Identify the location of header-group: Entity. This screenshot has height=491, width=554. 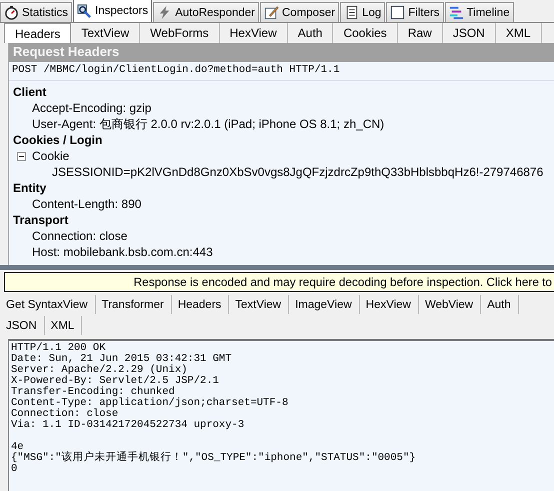
(283, 188).